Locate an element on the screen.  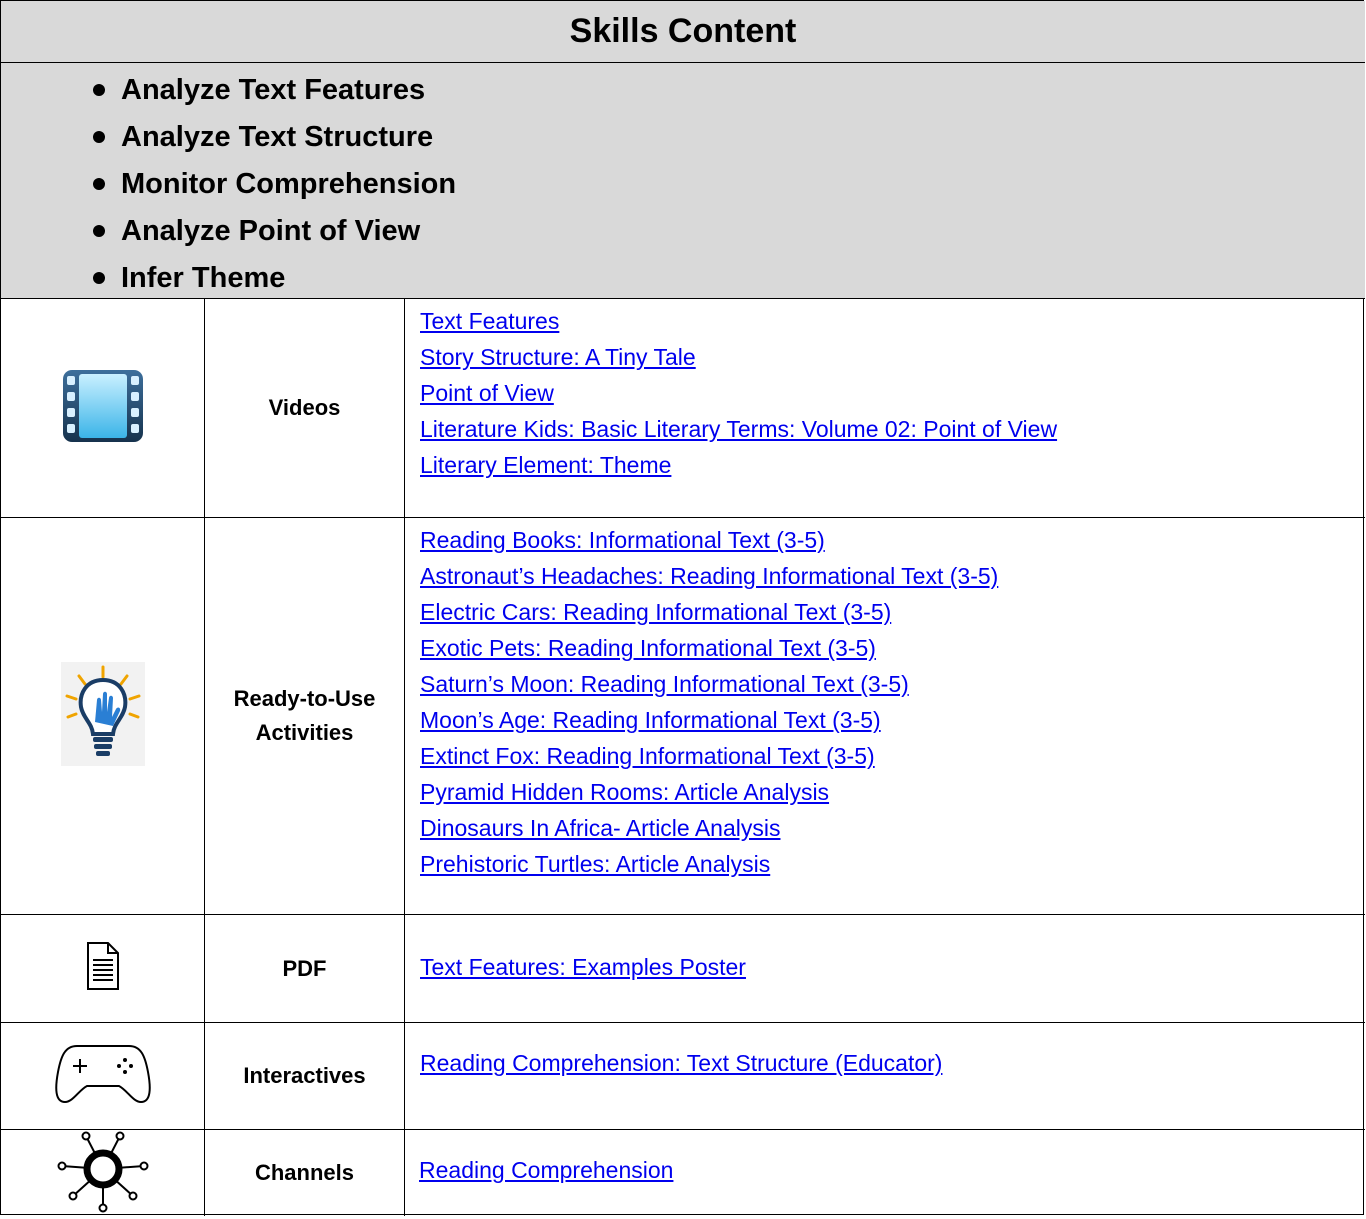
interactives-icon-cell is located at coordinates (103, 1076).